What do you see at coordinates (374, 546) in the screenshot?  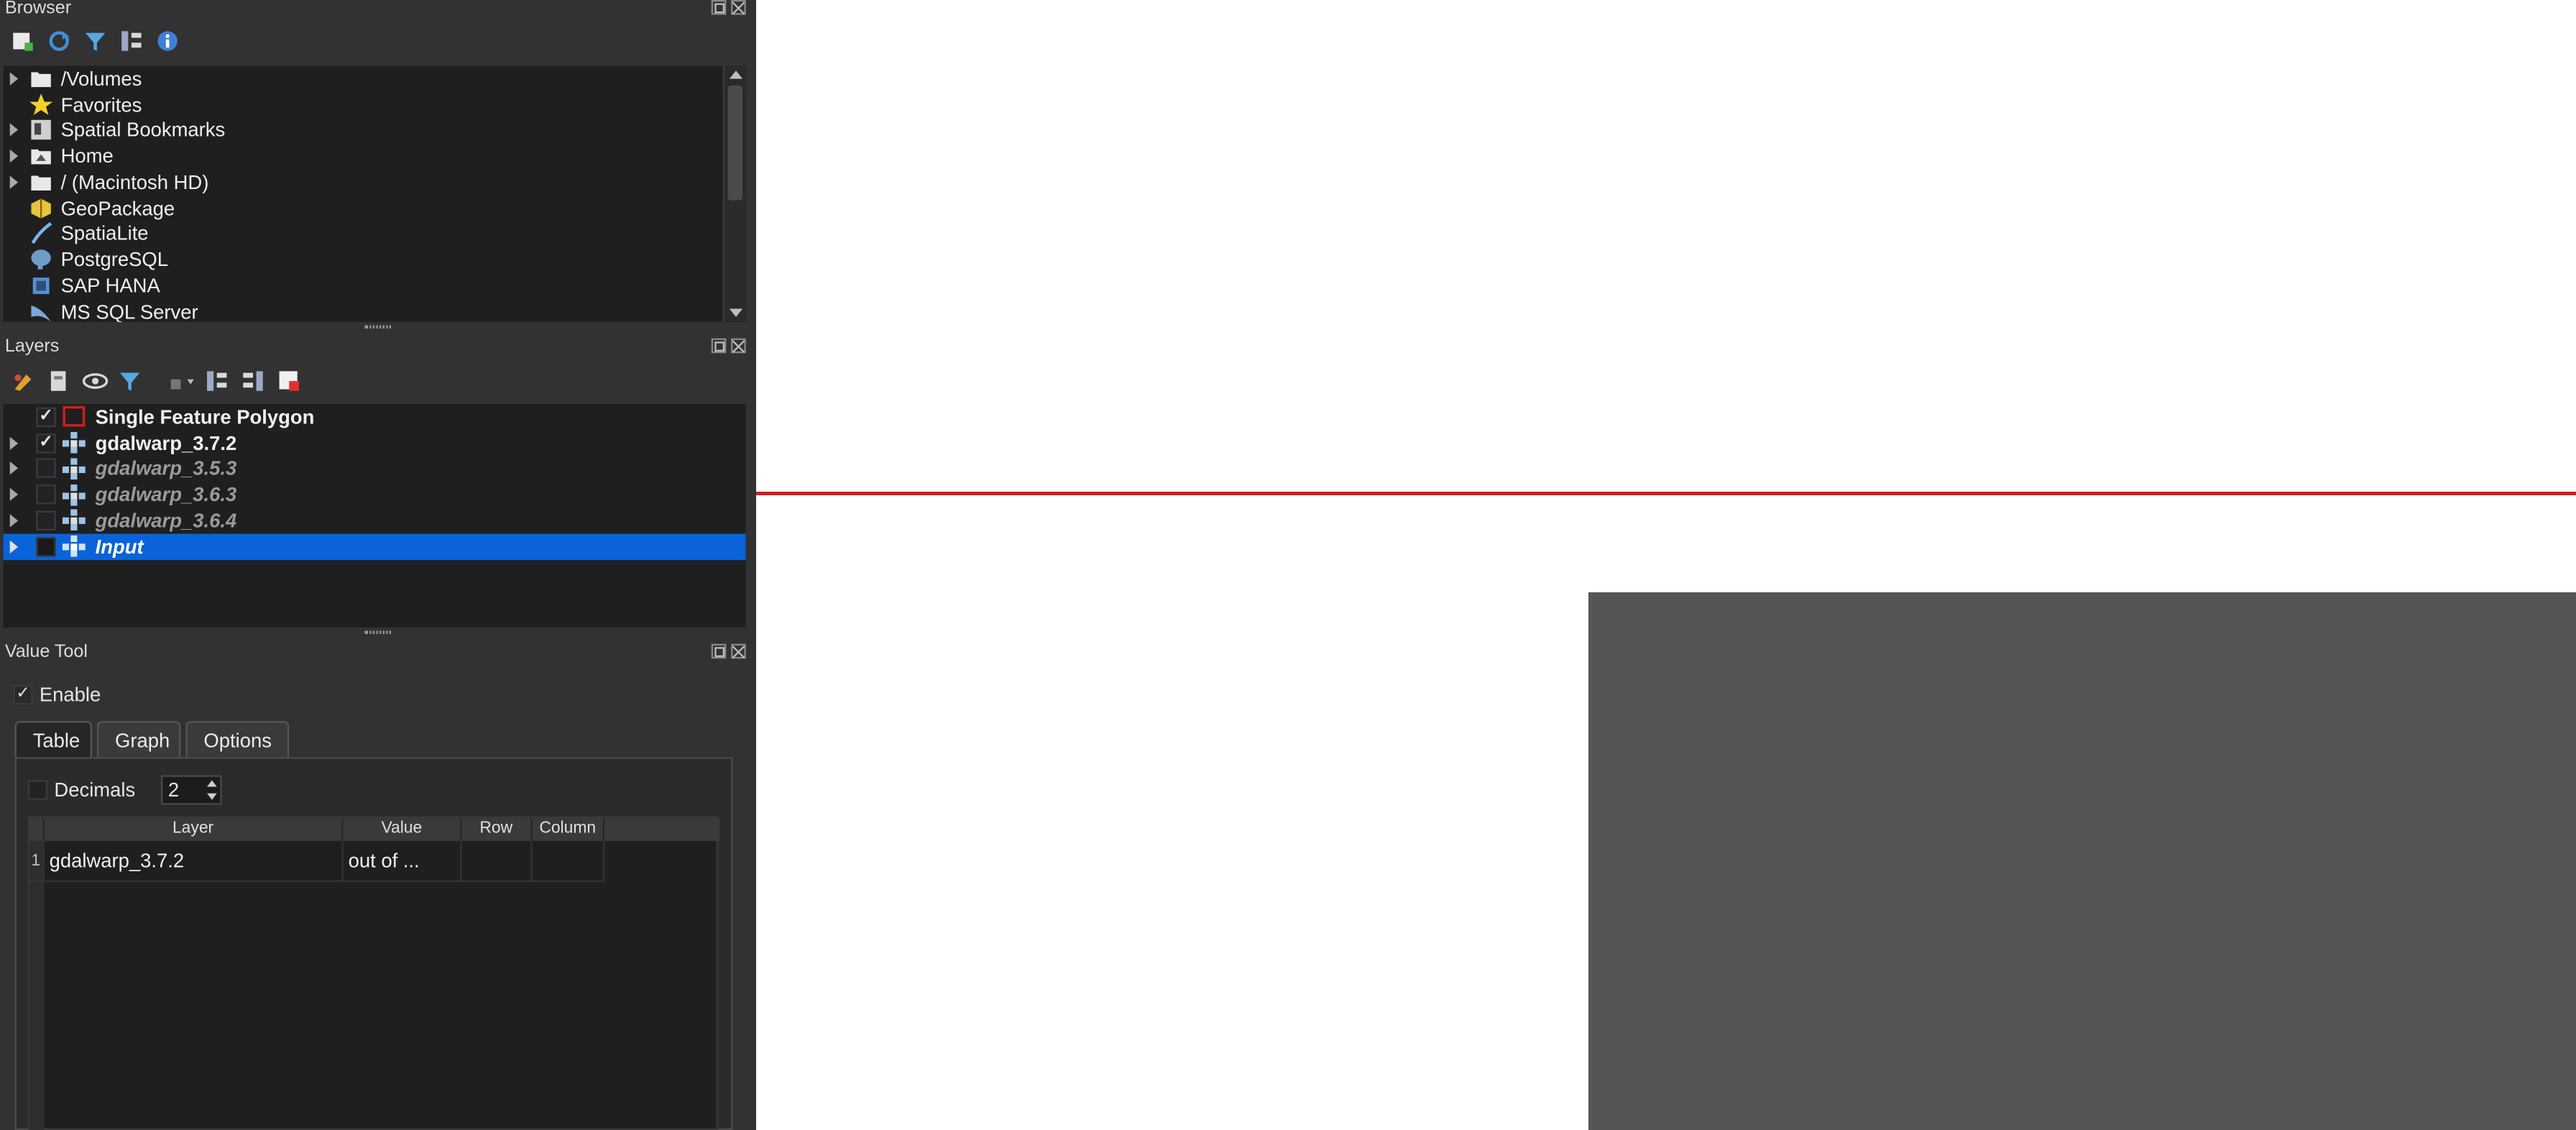 I see `layer-input: Input` at bounding box center [374, 546].